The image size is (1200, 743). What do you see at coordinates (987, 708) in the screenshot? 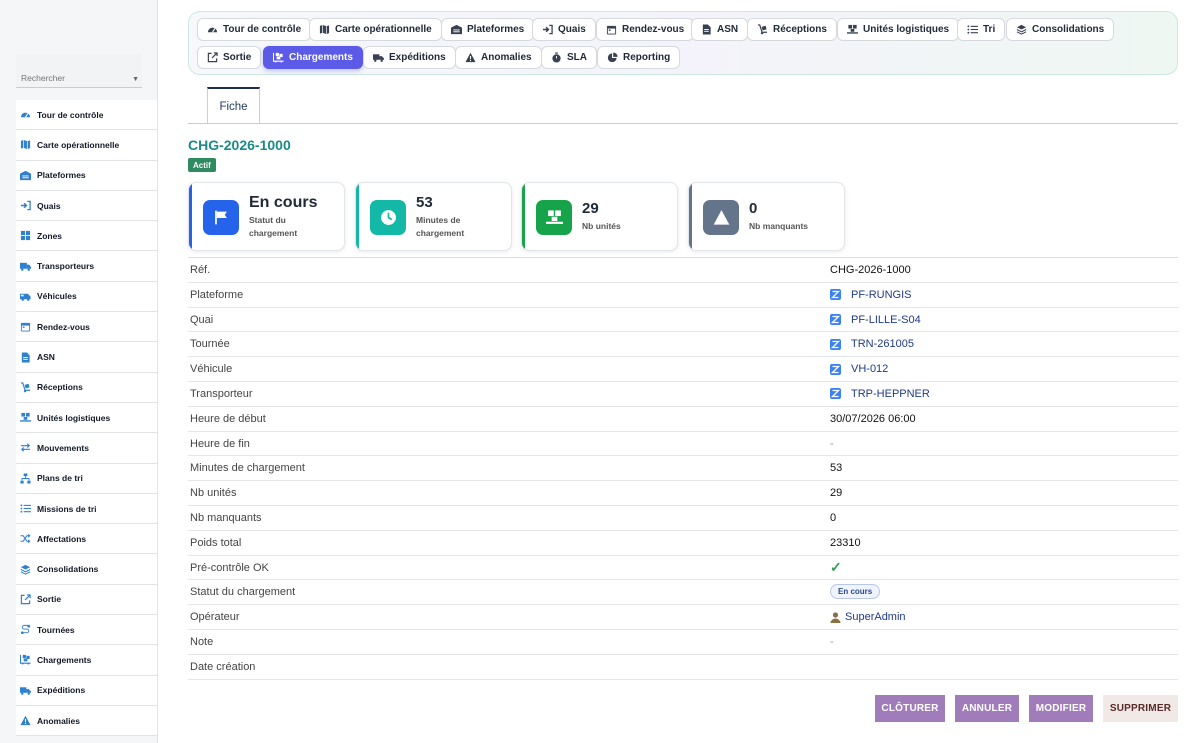
I see `cancel-button: ANNULER` at bounding box center [987, 708].